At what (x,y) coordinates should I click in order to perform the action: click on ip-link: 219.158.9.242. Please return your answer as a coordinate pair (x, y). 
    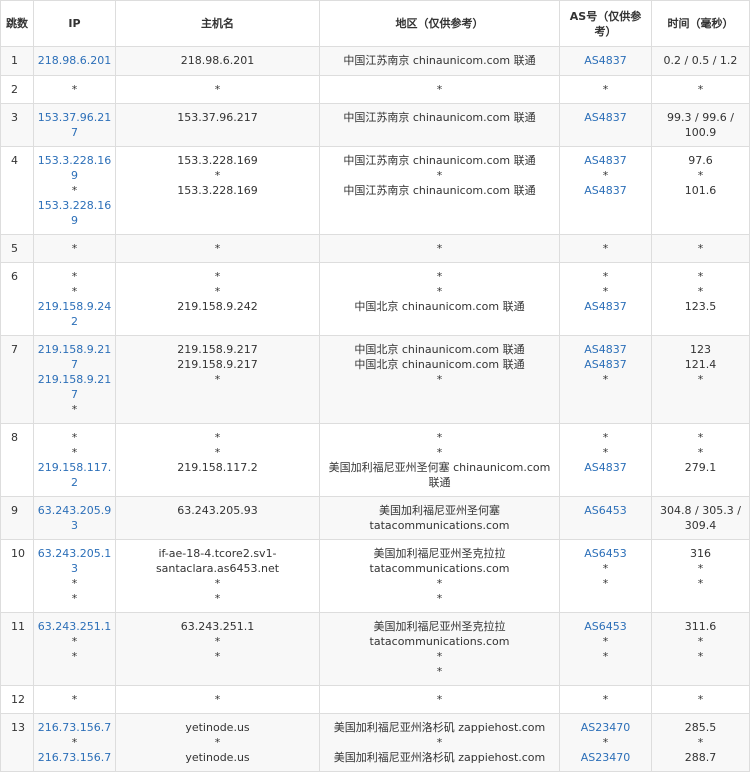
    Looking at the image, I should click on (74, 314).